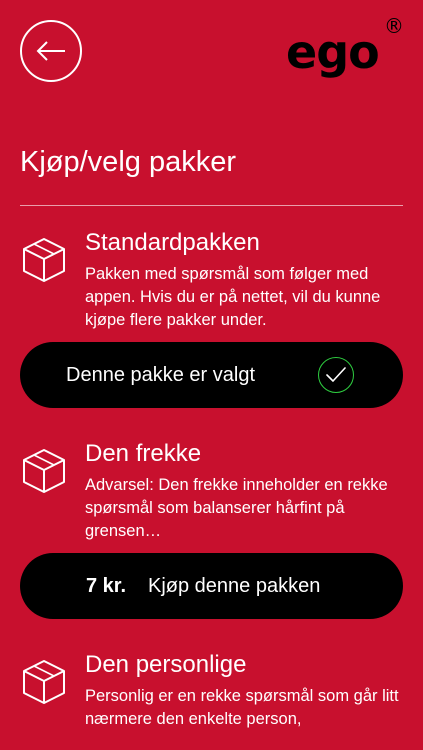 The image size is (423, 750). I want to click on ego-logo: ego ®, so click(345, 48).